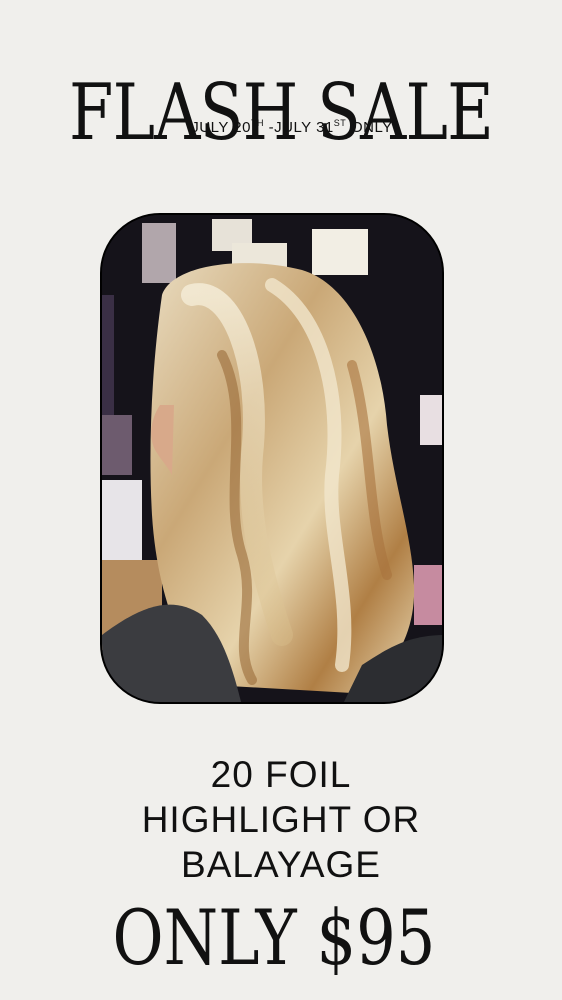 The image size is (562, 1000). I want to click on sale-dates: JULY 20TH -JULY 31ST ONLY, so click(281, 127).